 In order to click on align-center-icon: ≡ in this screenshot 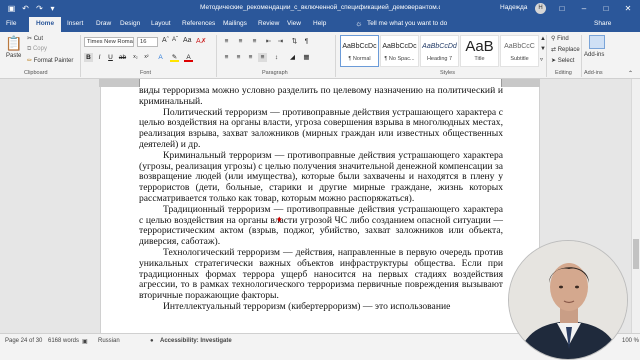, I will do `click(238, 57)`.